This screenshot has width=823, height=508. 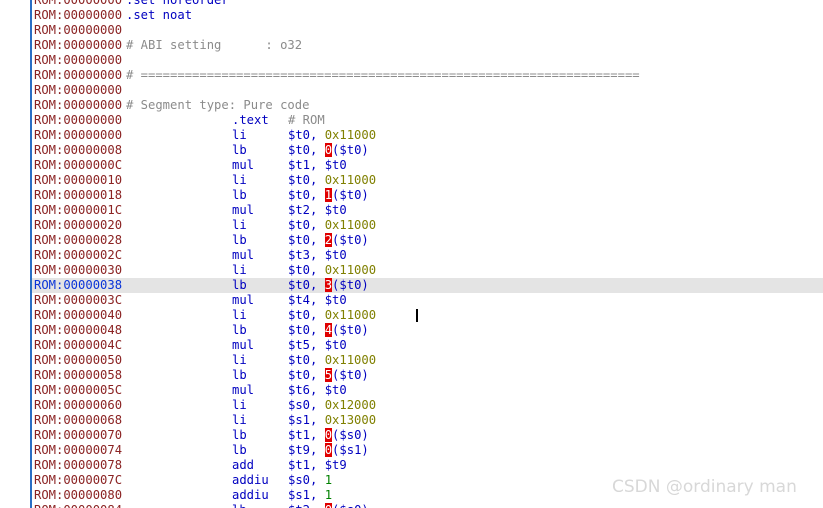 What do you see at coordinates (411, 4) in the screenshot?
I see `code-line: ROM:00000000 .set noreorder` at bounding box center [411, 4].